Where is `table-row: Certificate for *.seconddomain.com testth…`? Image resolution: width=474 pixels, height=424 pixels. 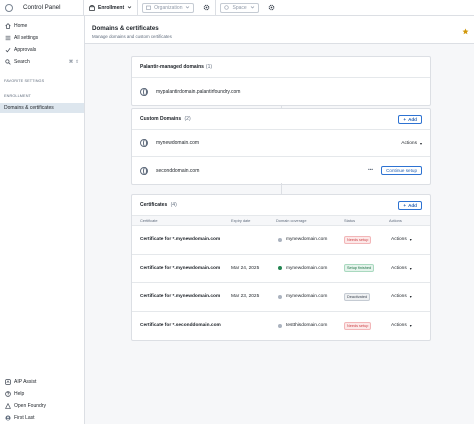 table-row: Certificate for *.seconddomain.com testth… is located at coordinates (281, 326).